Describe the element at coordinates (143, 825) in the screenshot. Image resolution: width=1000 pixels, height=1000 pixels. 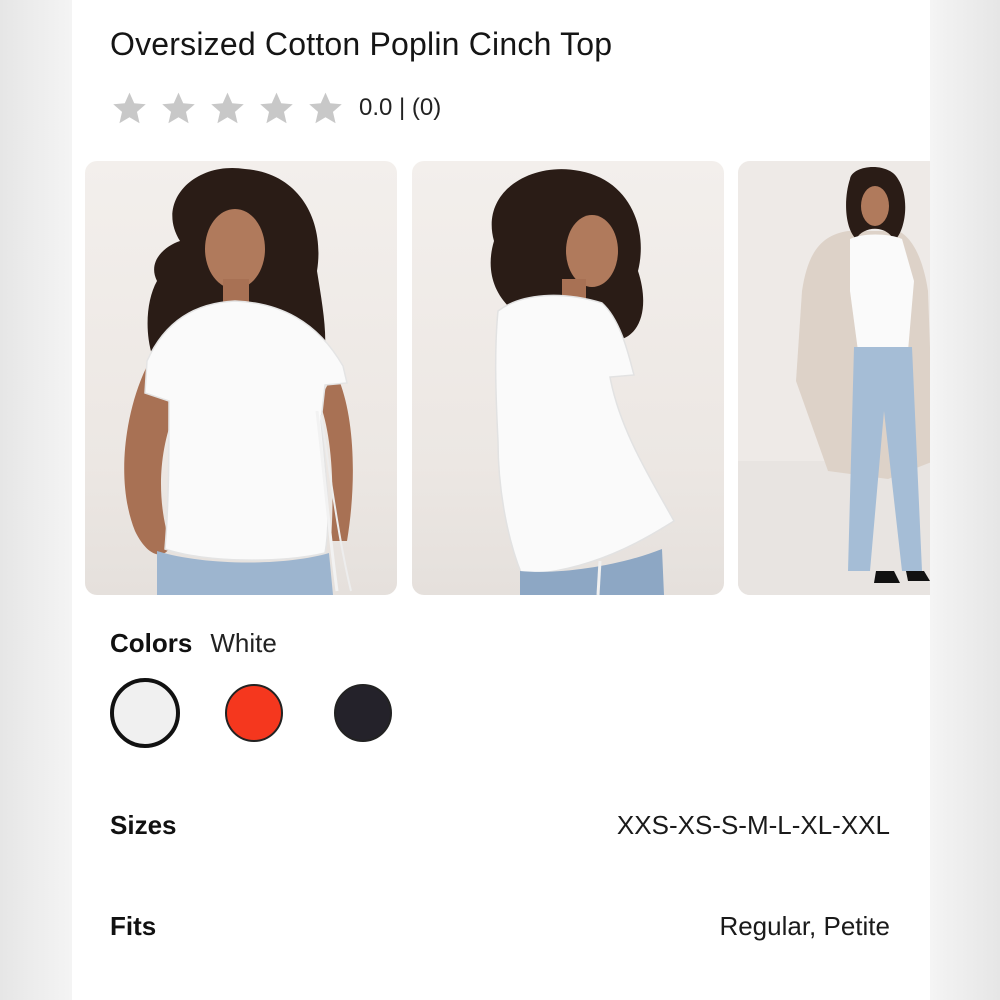
I see `sizes-label: Sizes` at that location.